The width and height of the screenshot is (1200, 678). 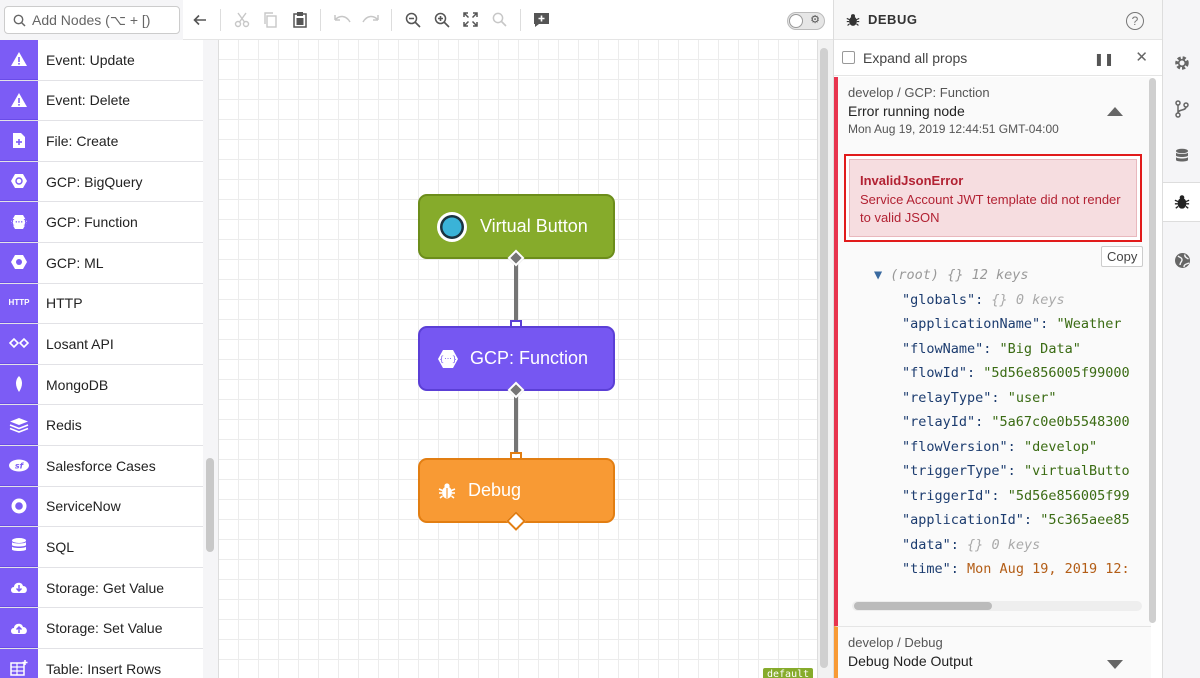 What do you see at coordinates (1104, 59) in the screenshot?
I see `pause-icon: ❚❚` at bounding box center [1104, 59].